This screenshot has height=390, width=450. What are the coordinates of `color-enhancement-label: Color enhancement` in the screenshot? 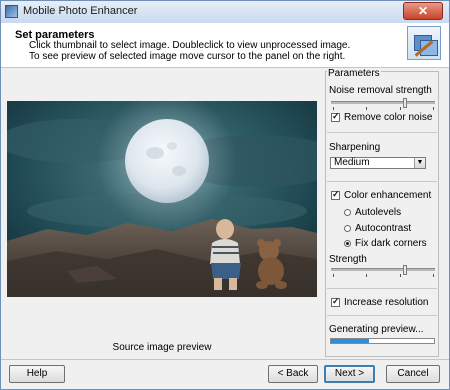 It's located at (388, 195).